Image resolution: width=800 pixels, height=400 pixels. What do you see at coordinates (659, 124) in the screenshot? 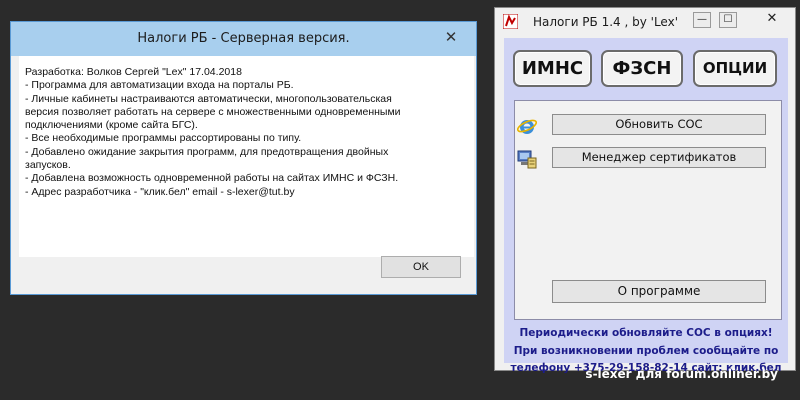
I see `update-sos-button: Обновить СОС` at bounding box center [659, 124].